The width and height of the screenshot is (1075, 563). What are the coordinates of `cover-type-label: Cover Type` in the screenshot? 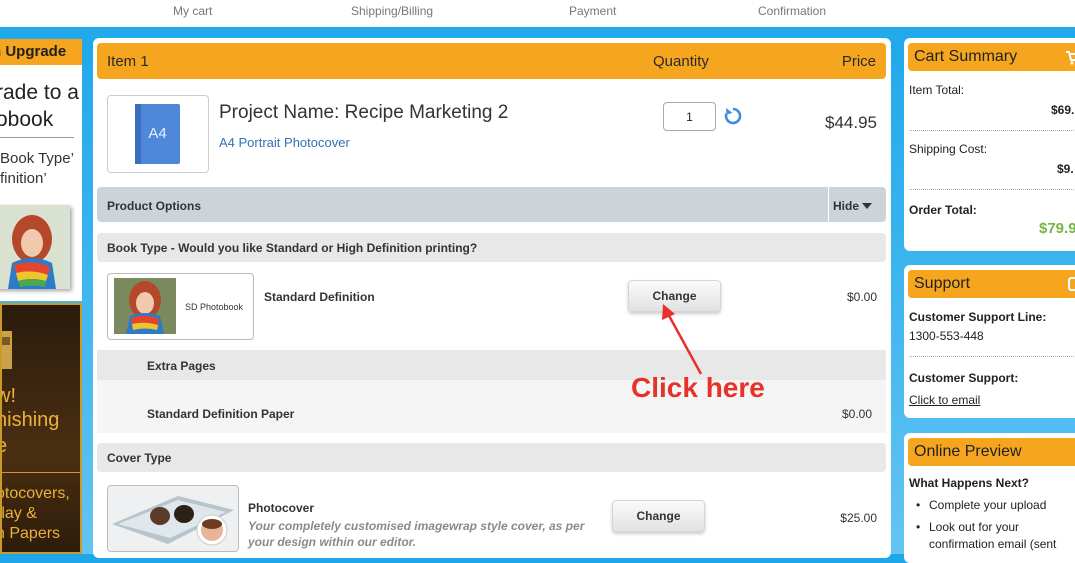 It's located at (139, 458).